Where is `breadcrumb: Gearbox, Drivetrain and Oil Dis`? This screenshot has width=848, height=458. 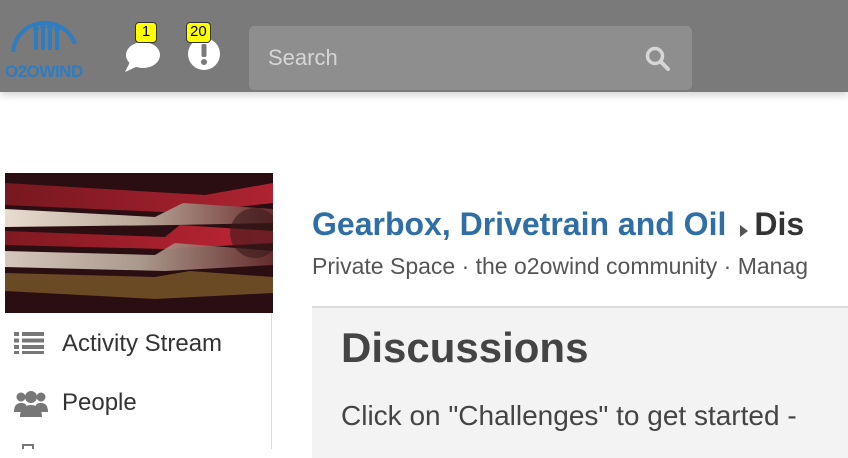 breadcrumb: Gearbox, Drivetrain and Oil Dis is located at coordinates (558, 224).